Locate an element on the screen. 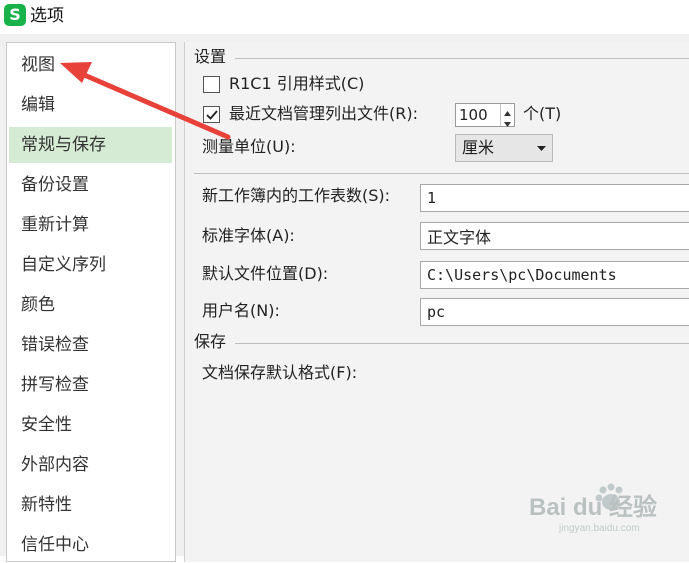 This screenshot has height=563, width=689. recent-files-spinner: 100 is located at coordinates (485, 115).